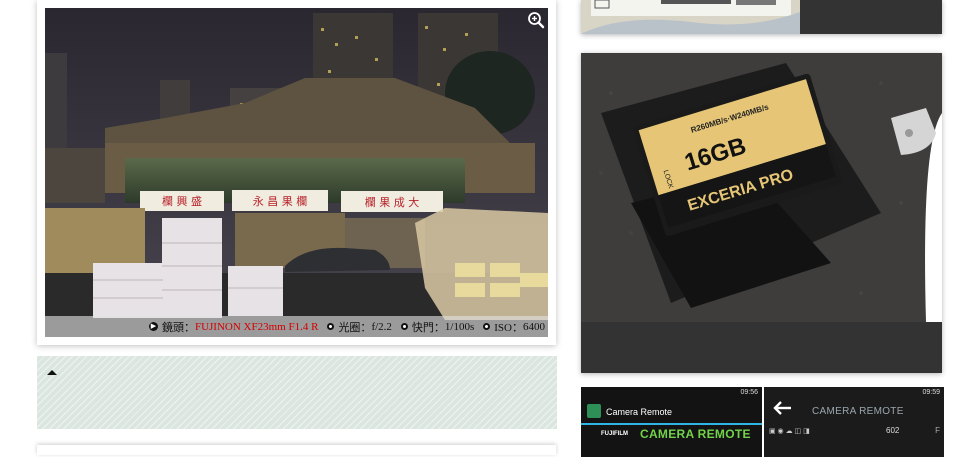 This screenshot has width=980, height=457. What do you see at coordinates (52, 372) in the screenshot?
I see `caret-up-icon` at bounding box center [52, 372].